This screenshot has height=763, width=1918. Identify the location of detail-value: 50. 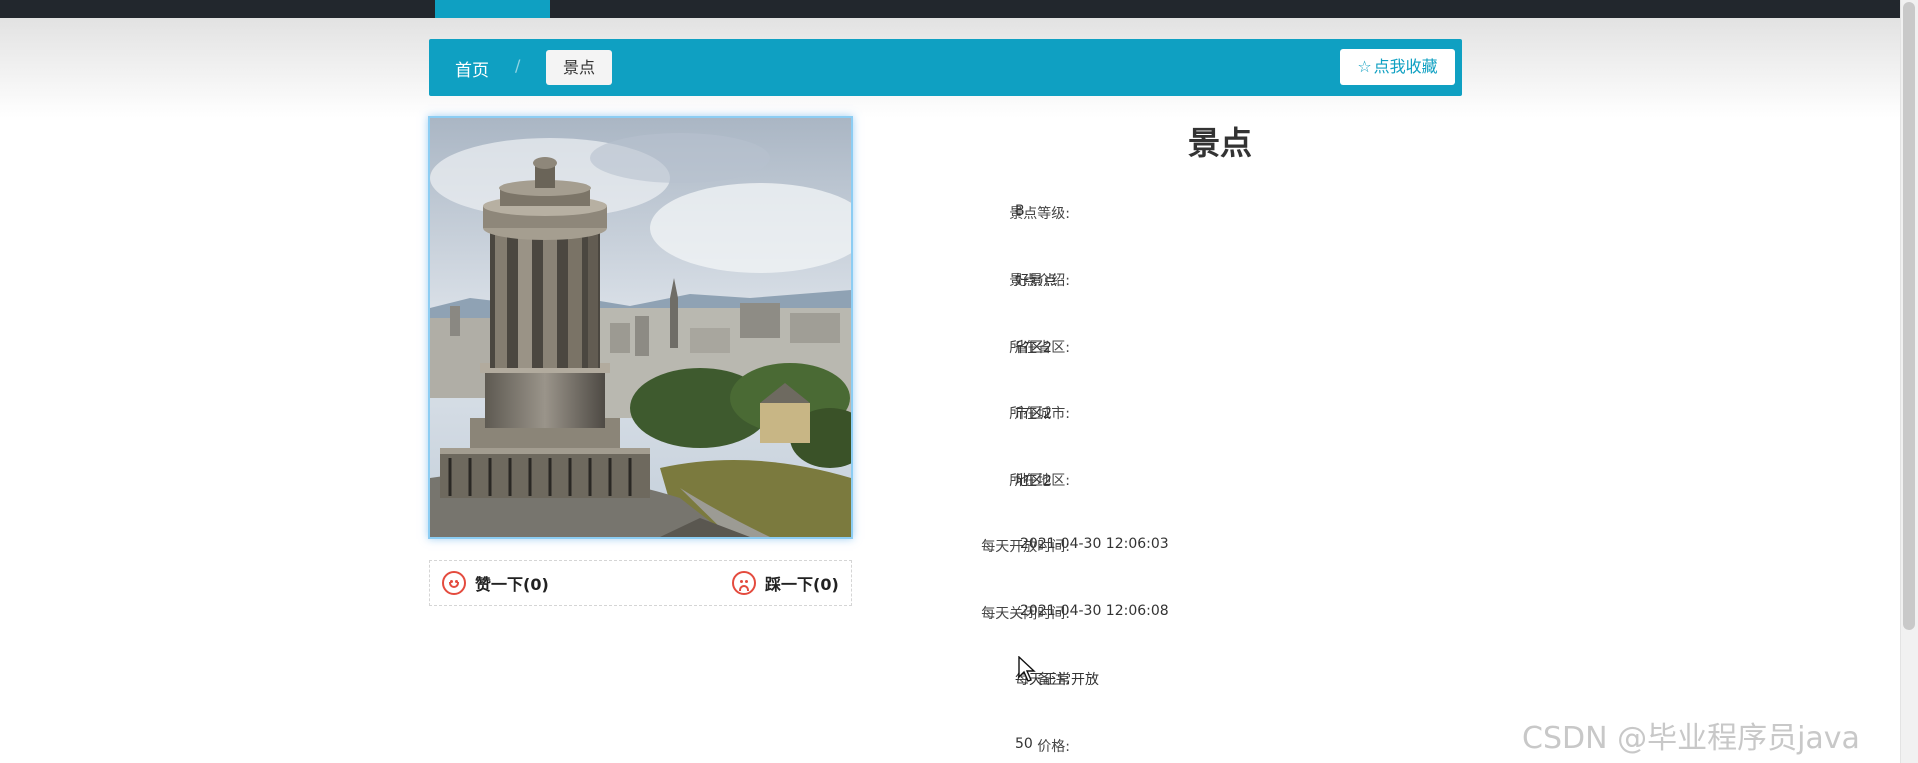
(1024, 744).